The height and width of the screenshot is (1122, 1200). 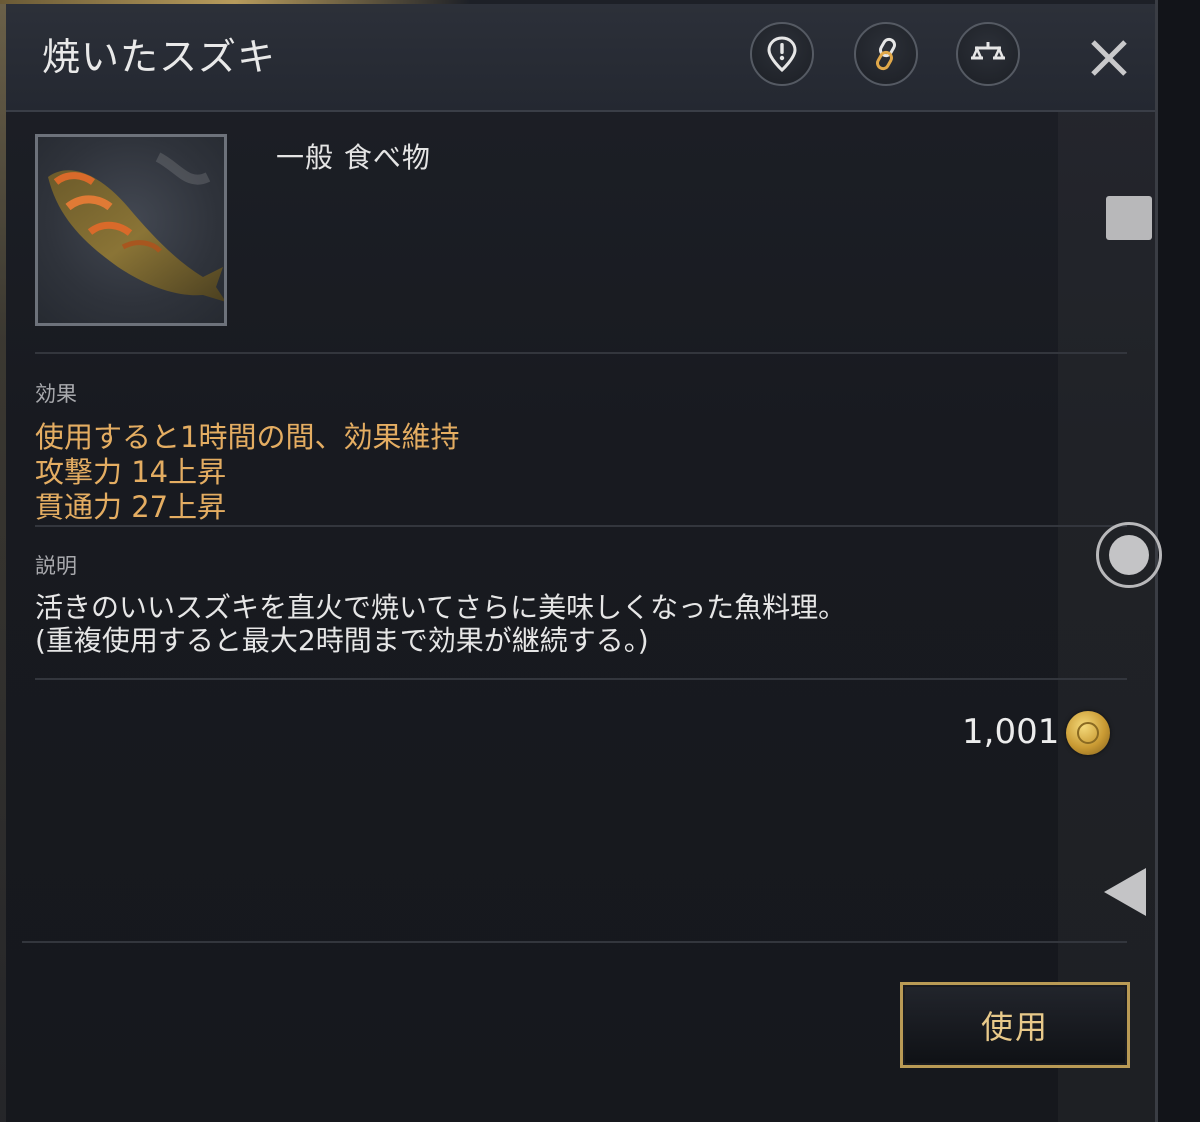 What do you see at coordinates (131, 507) in the screenshot?
I see `effect-line-penetration: 貫通力 27上昇` at bounding box center [131, 507].